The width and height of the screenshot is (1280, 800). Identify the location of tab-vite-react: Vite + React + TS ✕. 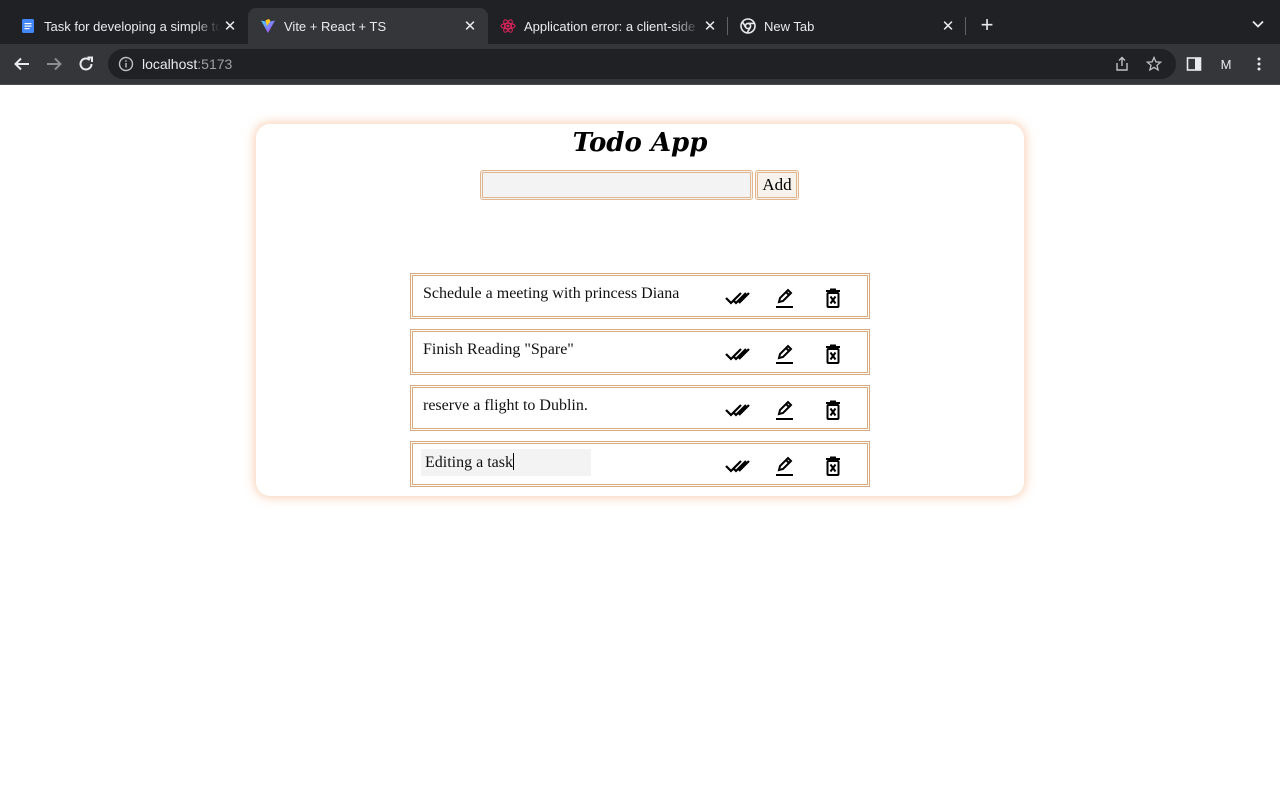
(368, 26).